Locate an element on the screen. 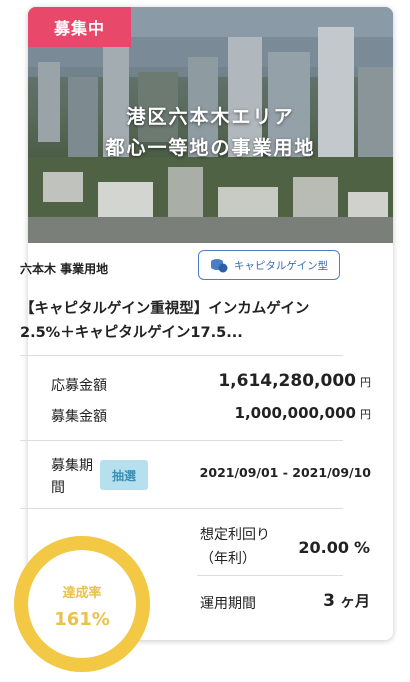  yield-label: 想定利回り is located at coordinates (235, 535).